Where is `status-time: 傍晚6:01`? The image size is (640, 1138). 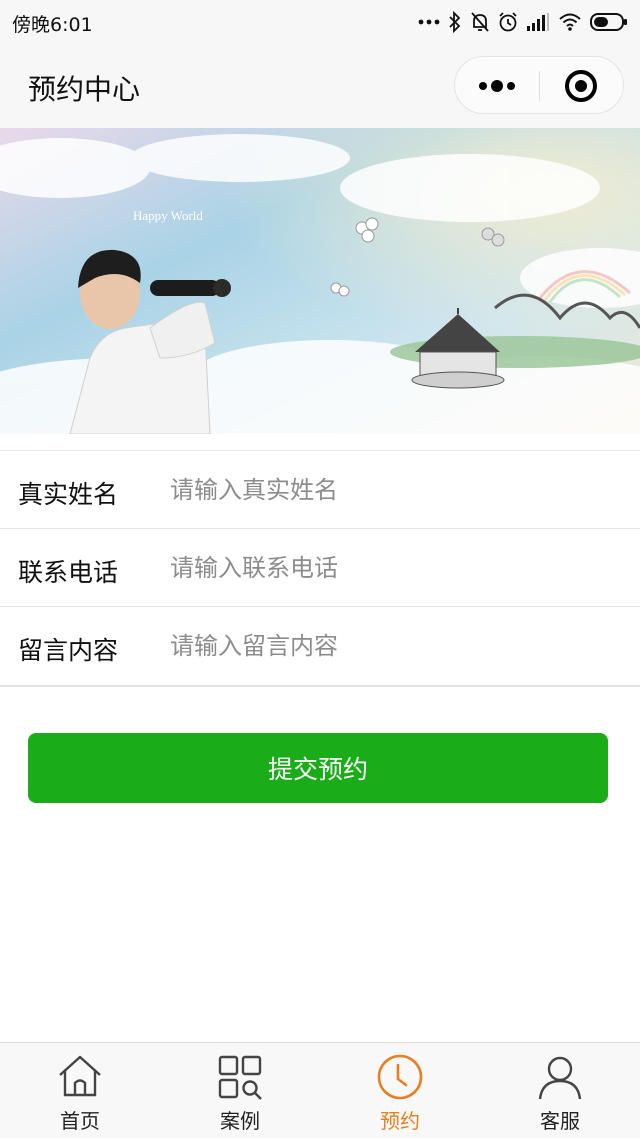
status-time: 傍晚6:01 is located at coordinates (52, 25).